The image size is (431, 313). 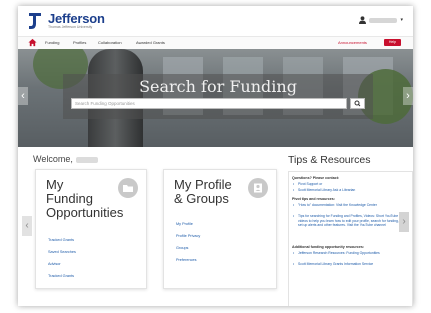 I want to click on tips-title: Tips & Resources, so click(x=329, y=160).